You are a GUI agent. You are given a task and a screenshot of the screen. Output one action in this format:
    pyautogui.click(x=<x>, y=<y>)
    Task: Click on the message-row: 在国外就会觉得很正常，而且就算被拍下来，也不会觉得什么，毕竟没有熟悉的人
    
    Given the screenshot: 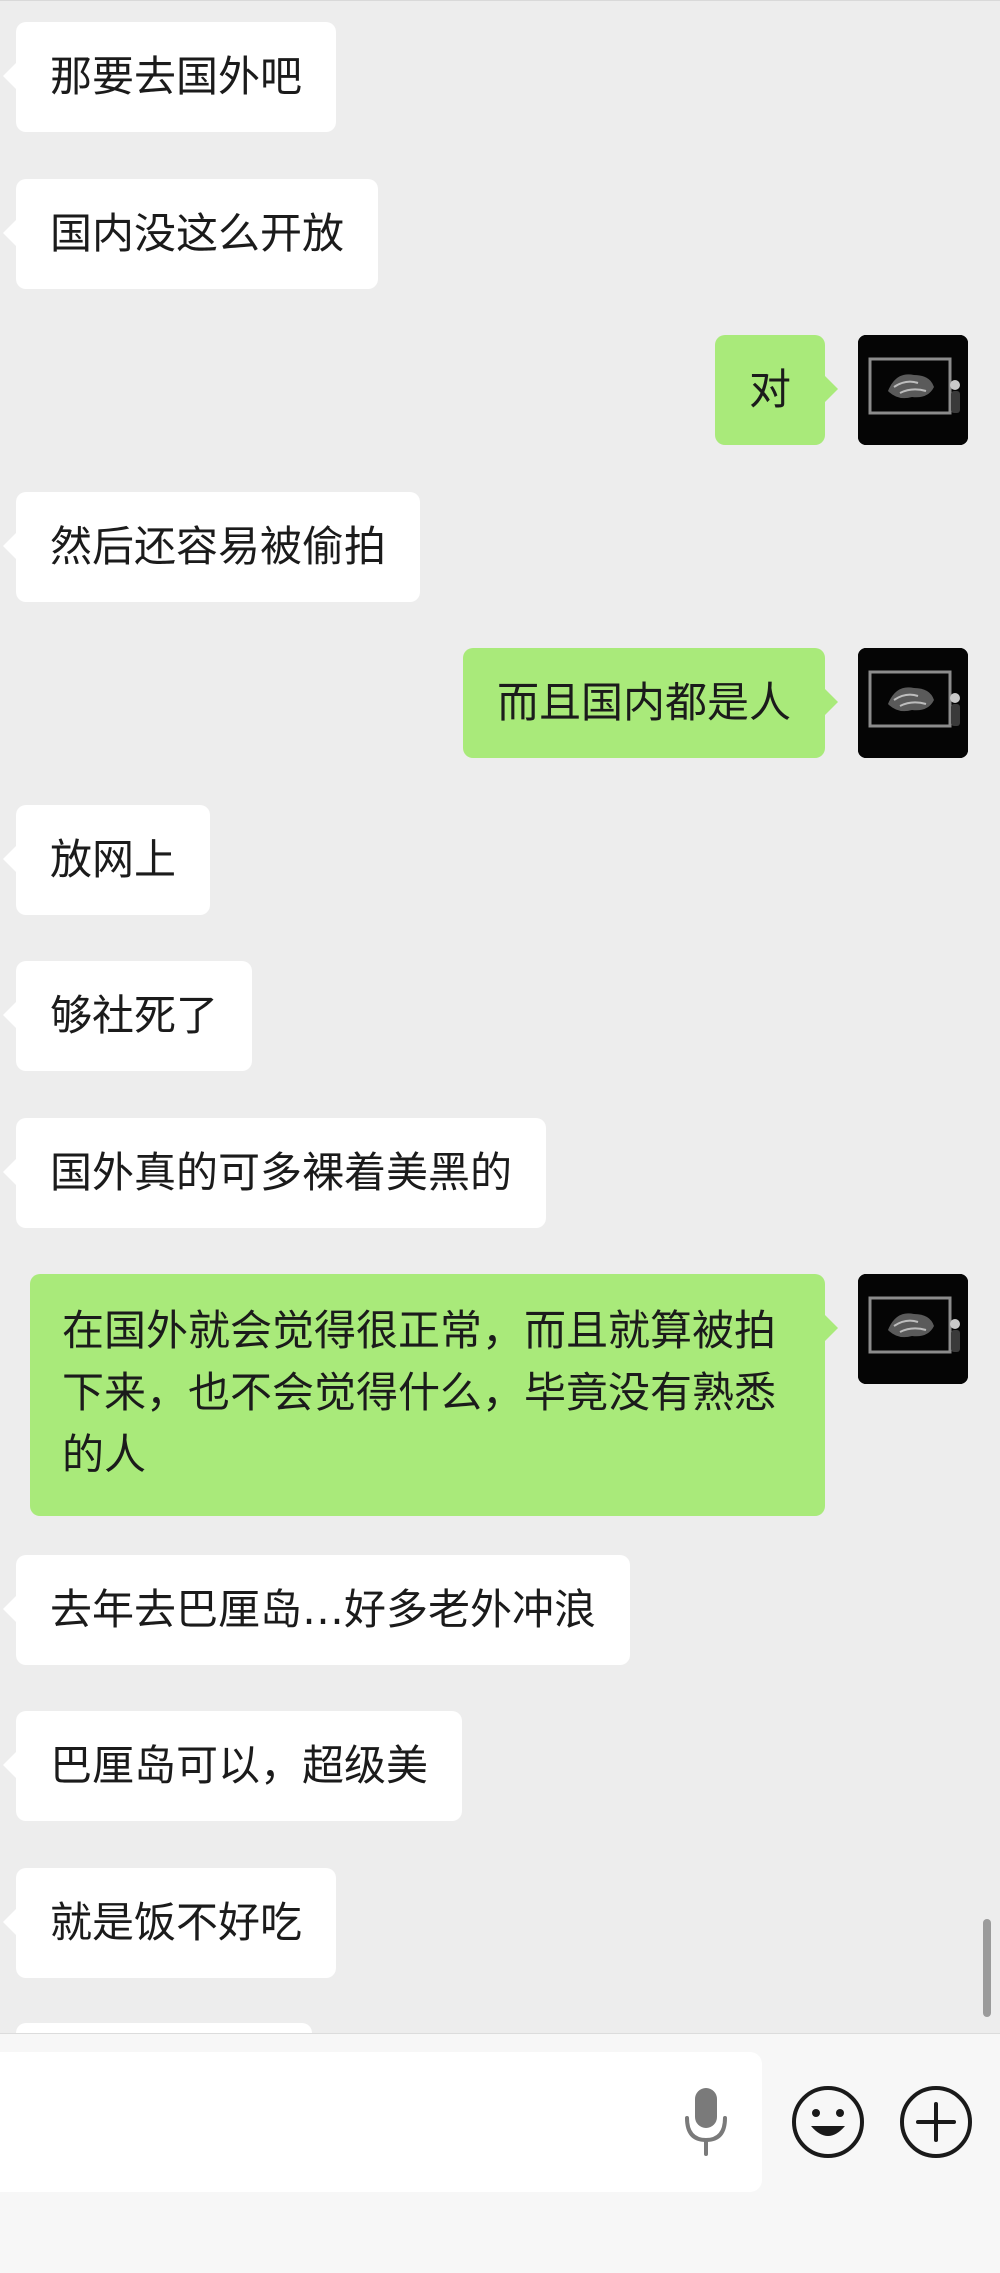 What is the action you would take?
    pyautogui.click(x=500, y=1395)
    